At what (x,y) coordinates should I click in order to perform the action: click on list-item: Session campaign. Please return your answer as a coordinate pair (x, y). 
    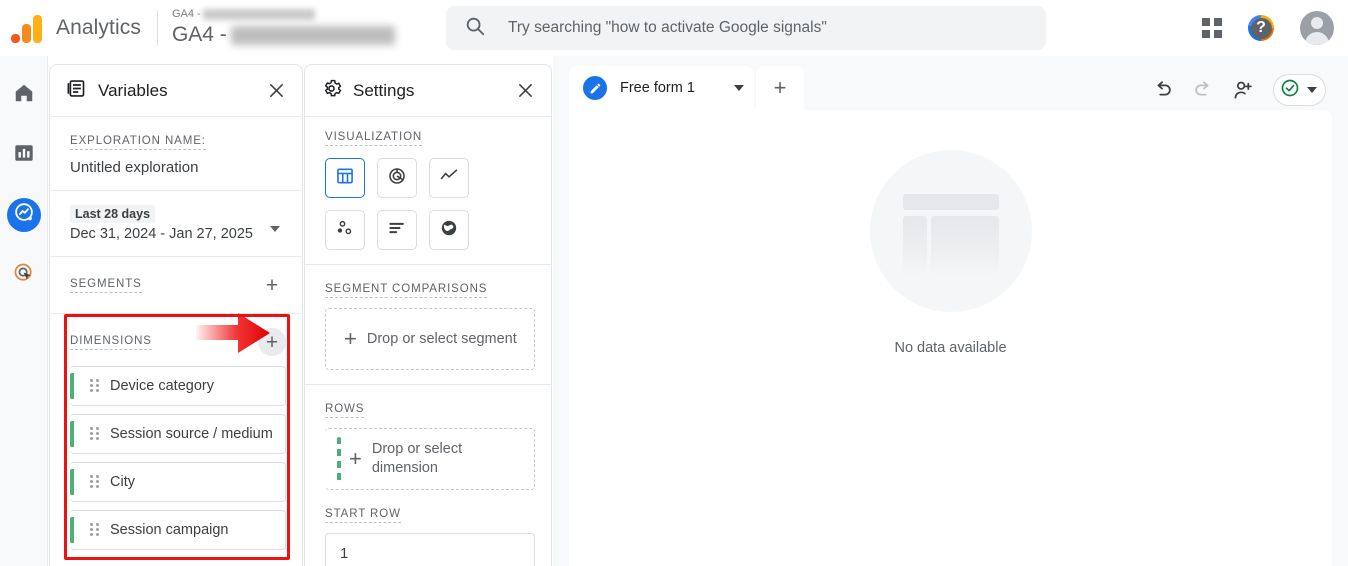
    Looking at the image, I should click on (178, 530).